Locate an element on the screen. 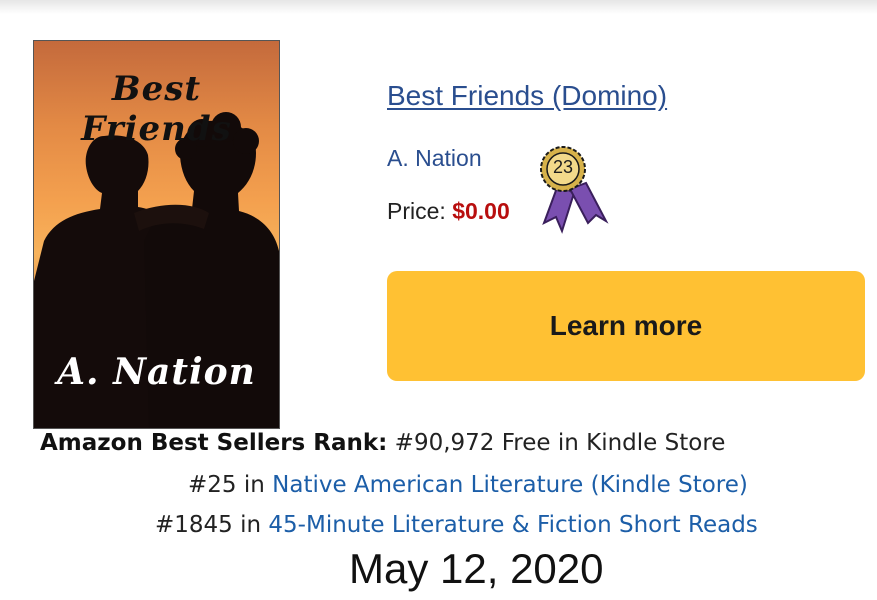 The image size is (877, 600). price-line: Price: $0.00 is located at coordinates (448, 211).